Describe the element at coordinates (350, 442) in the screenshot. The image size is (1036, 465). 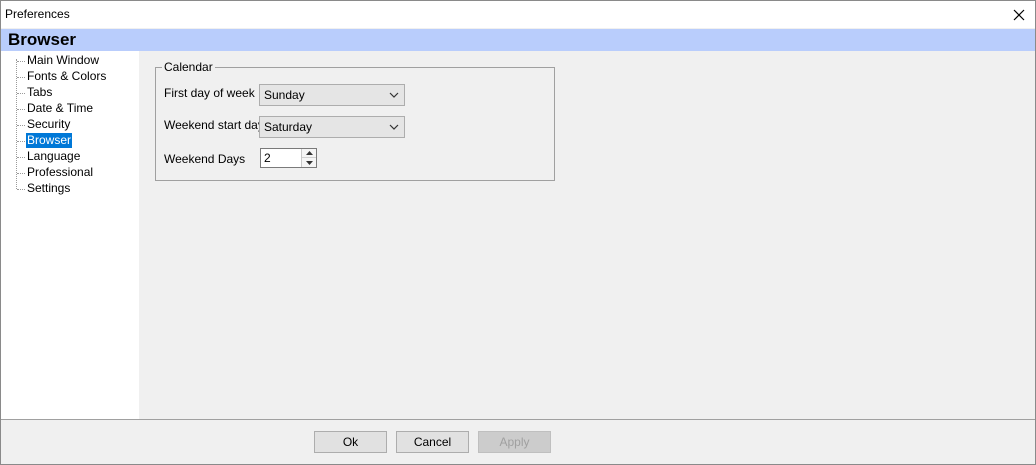
I see `ok-button: Ok` at that location.